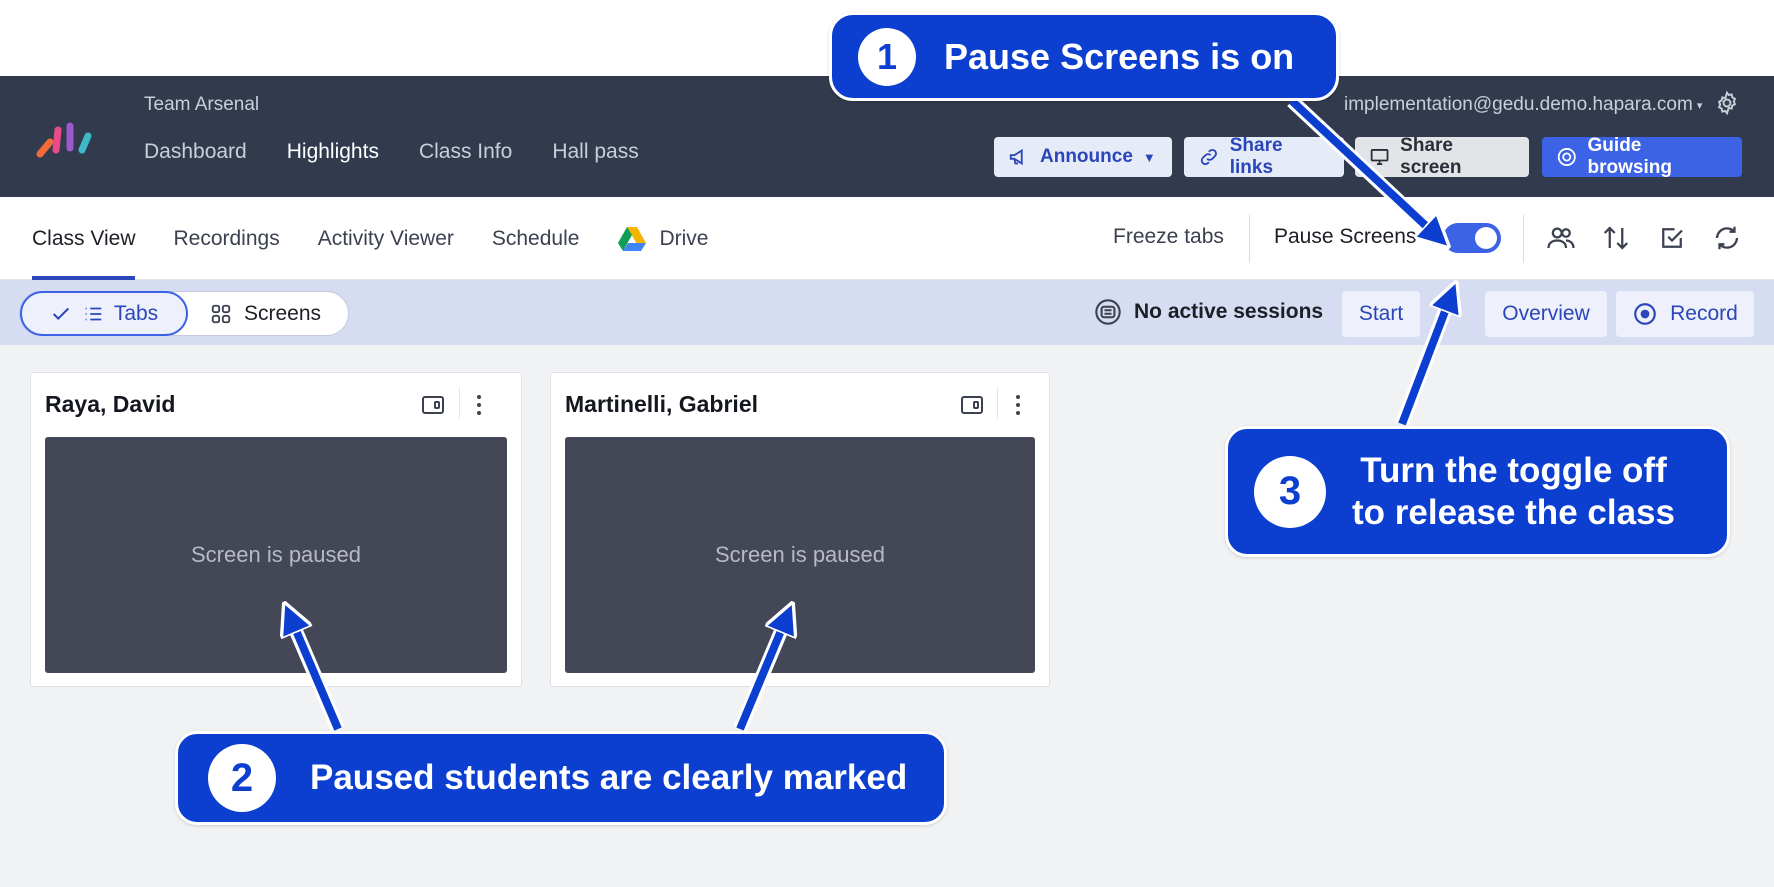 The height and width of the screenshot is (887, 1774). I want to click on megaphone-icon, so click(1016, 157).